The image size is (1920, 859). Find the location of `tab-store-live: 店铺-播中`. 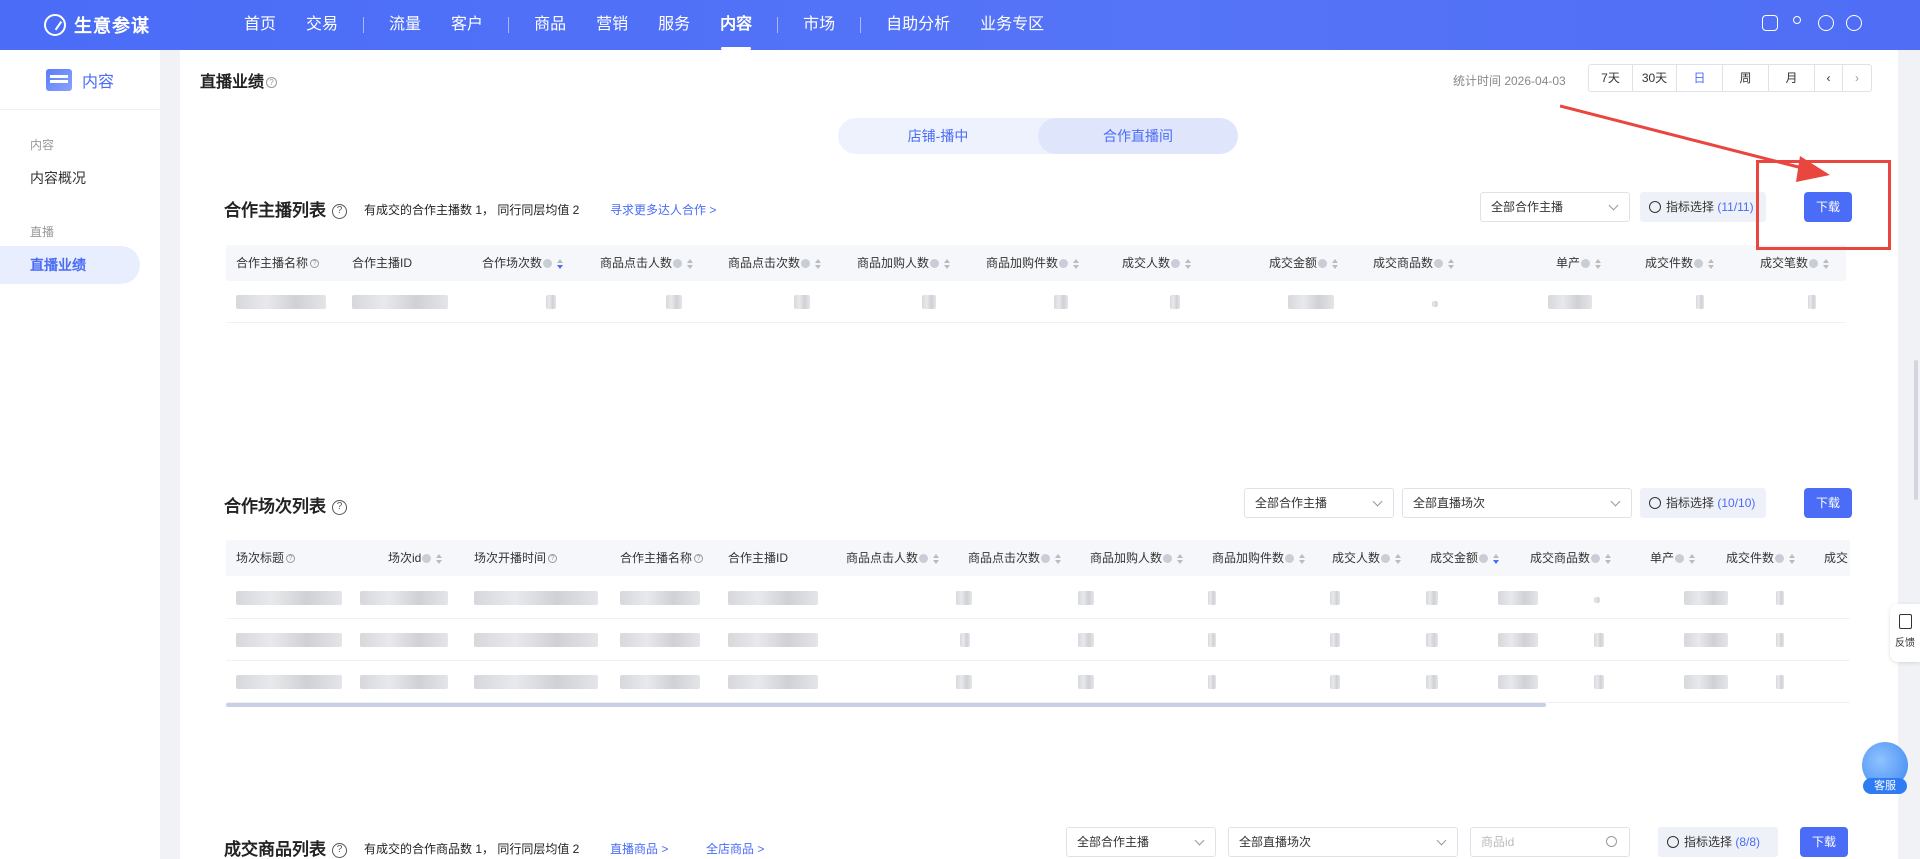

tab-store-live: 店铺-播中 is located at coordinates (938, 136).